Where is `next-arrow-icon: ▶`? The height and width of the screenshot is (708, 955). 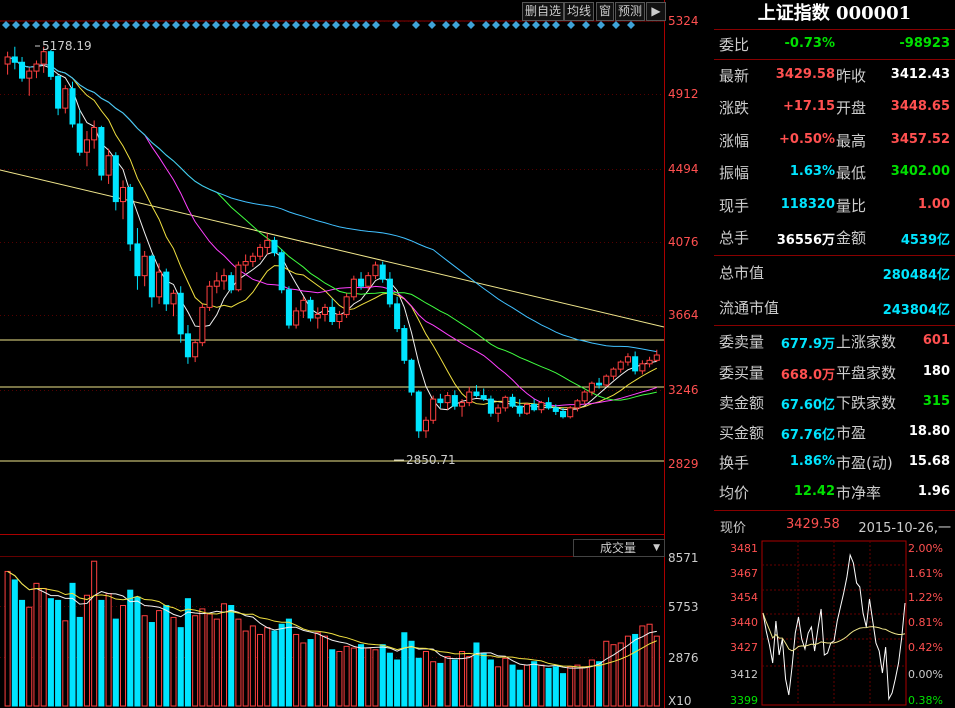 next-arrow-icon: ▶ is located at coordinates (656, 11).